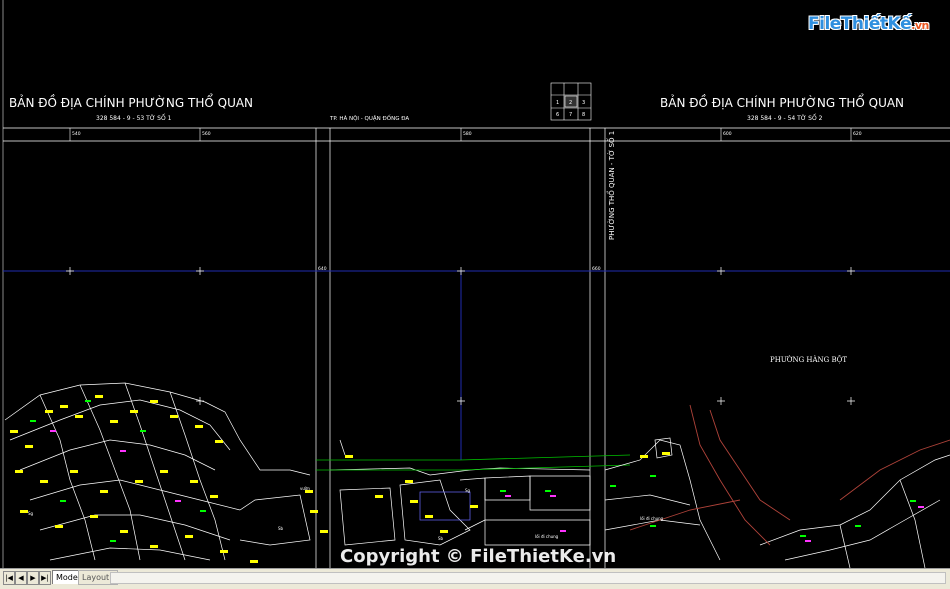  What do you see at coordinates (134, 118) in the screenshot?
I see `left-sheet-subtitle: 328 584 - 9 - 53 TỜ SỐ 1` at bounding box center [134, 118].